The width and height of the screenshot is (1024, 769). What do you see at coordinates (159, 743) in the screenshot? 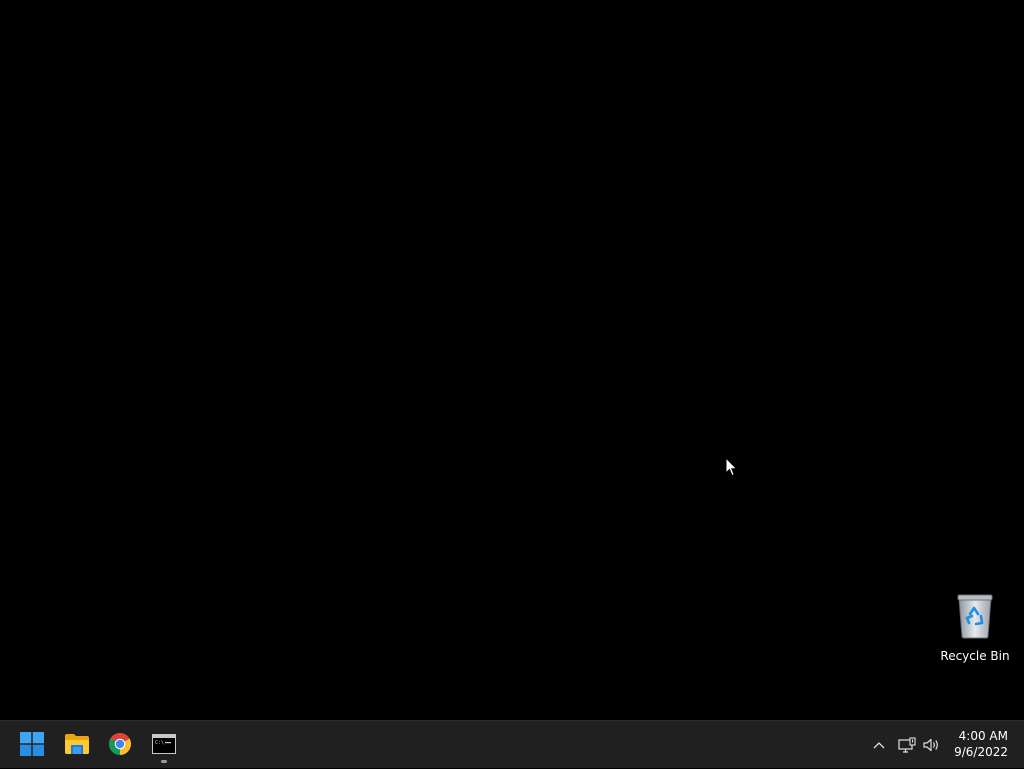
I see `svg-text: C:\` at bounding box center [159, 743].